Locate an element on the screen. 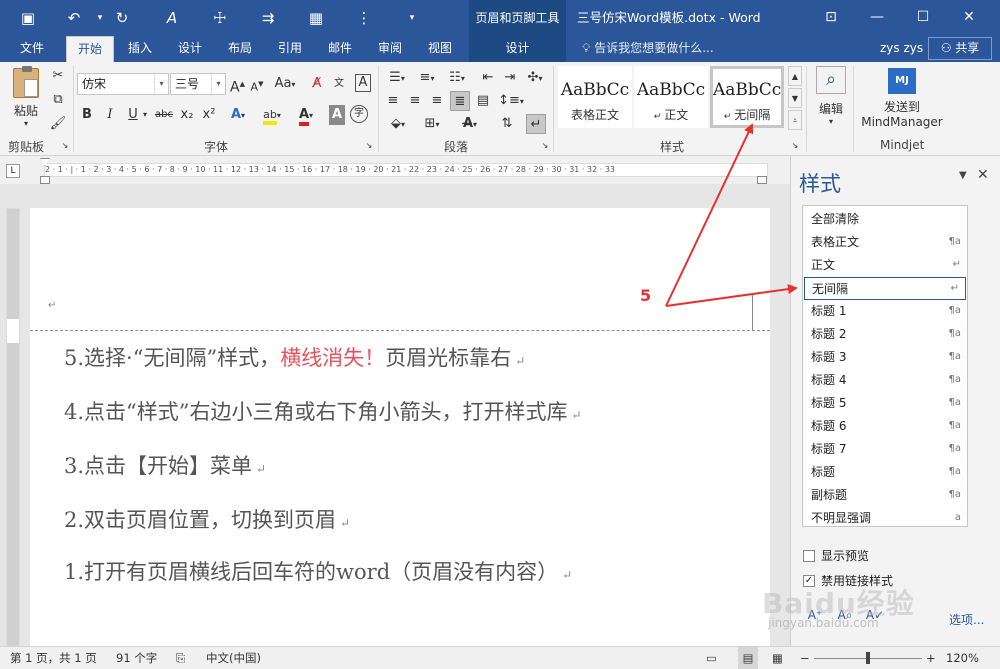 This screenshot has height=669, width=1000. word-count: 91 个字 is located at coordinates (136, 658).